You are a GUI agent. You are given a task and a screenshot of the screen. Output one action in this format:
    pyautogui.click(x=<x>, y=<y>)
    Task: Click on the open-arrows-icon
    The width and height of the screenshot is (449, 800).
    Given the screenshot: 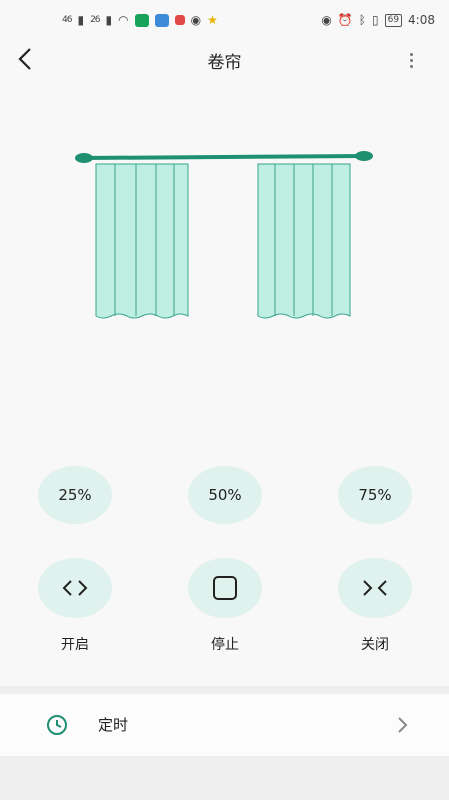 What is the action you would take?
    pyautogui.click(x=75, y=588)
    